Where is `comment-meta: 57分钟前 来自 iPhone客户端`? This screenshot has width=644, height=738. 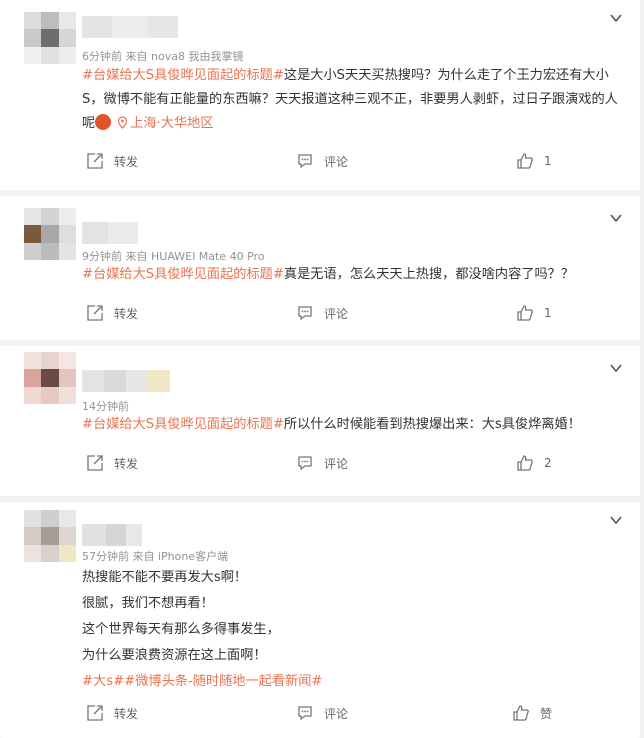
comment-meta: 57分钟前 来自 iPhone客户端 is located at coordinates (155, 556).